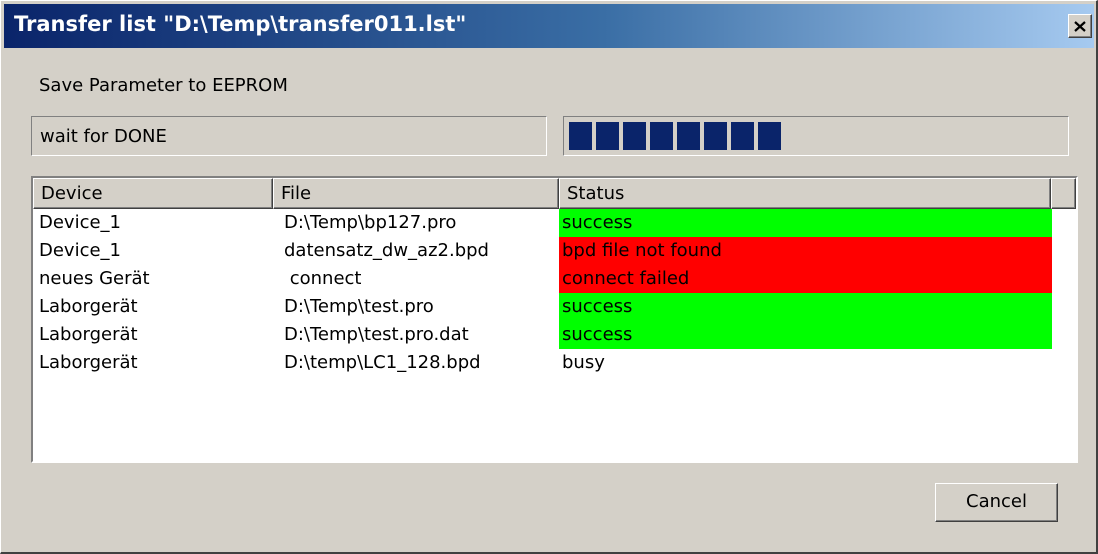 The width and height of the screenshot is (1098, 554). I want to click on status-cell: connect failed, so click(805, 279).